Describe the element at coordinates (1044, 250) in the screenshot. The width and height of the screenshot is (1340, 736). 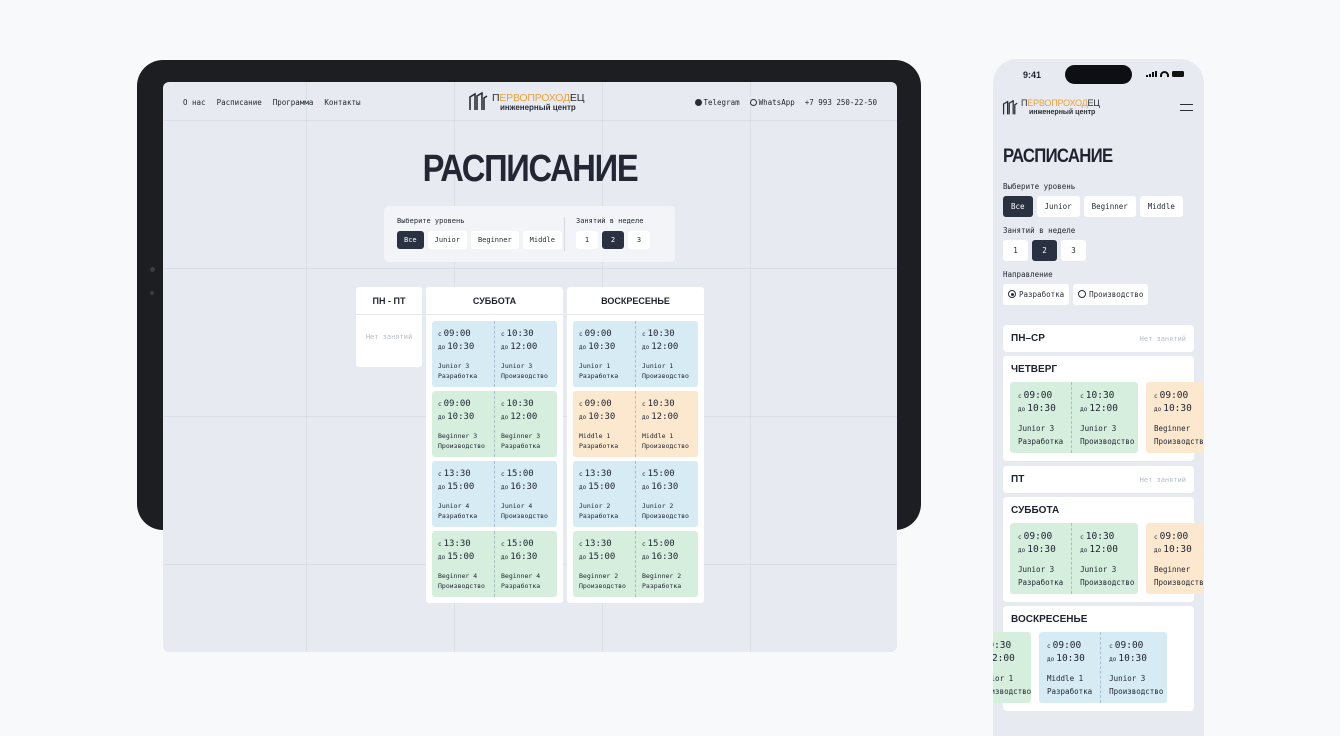
I see `phone-per-week-2-button: 2` at that location.